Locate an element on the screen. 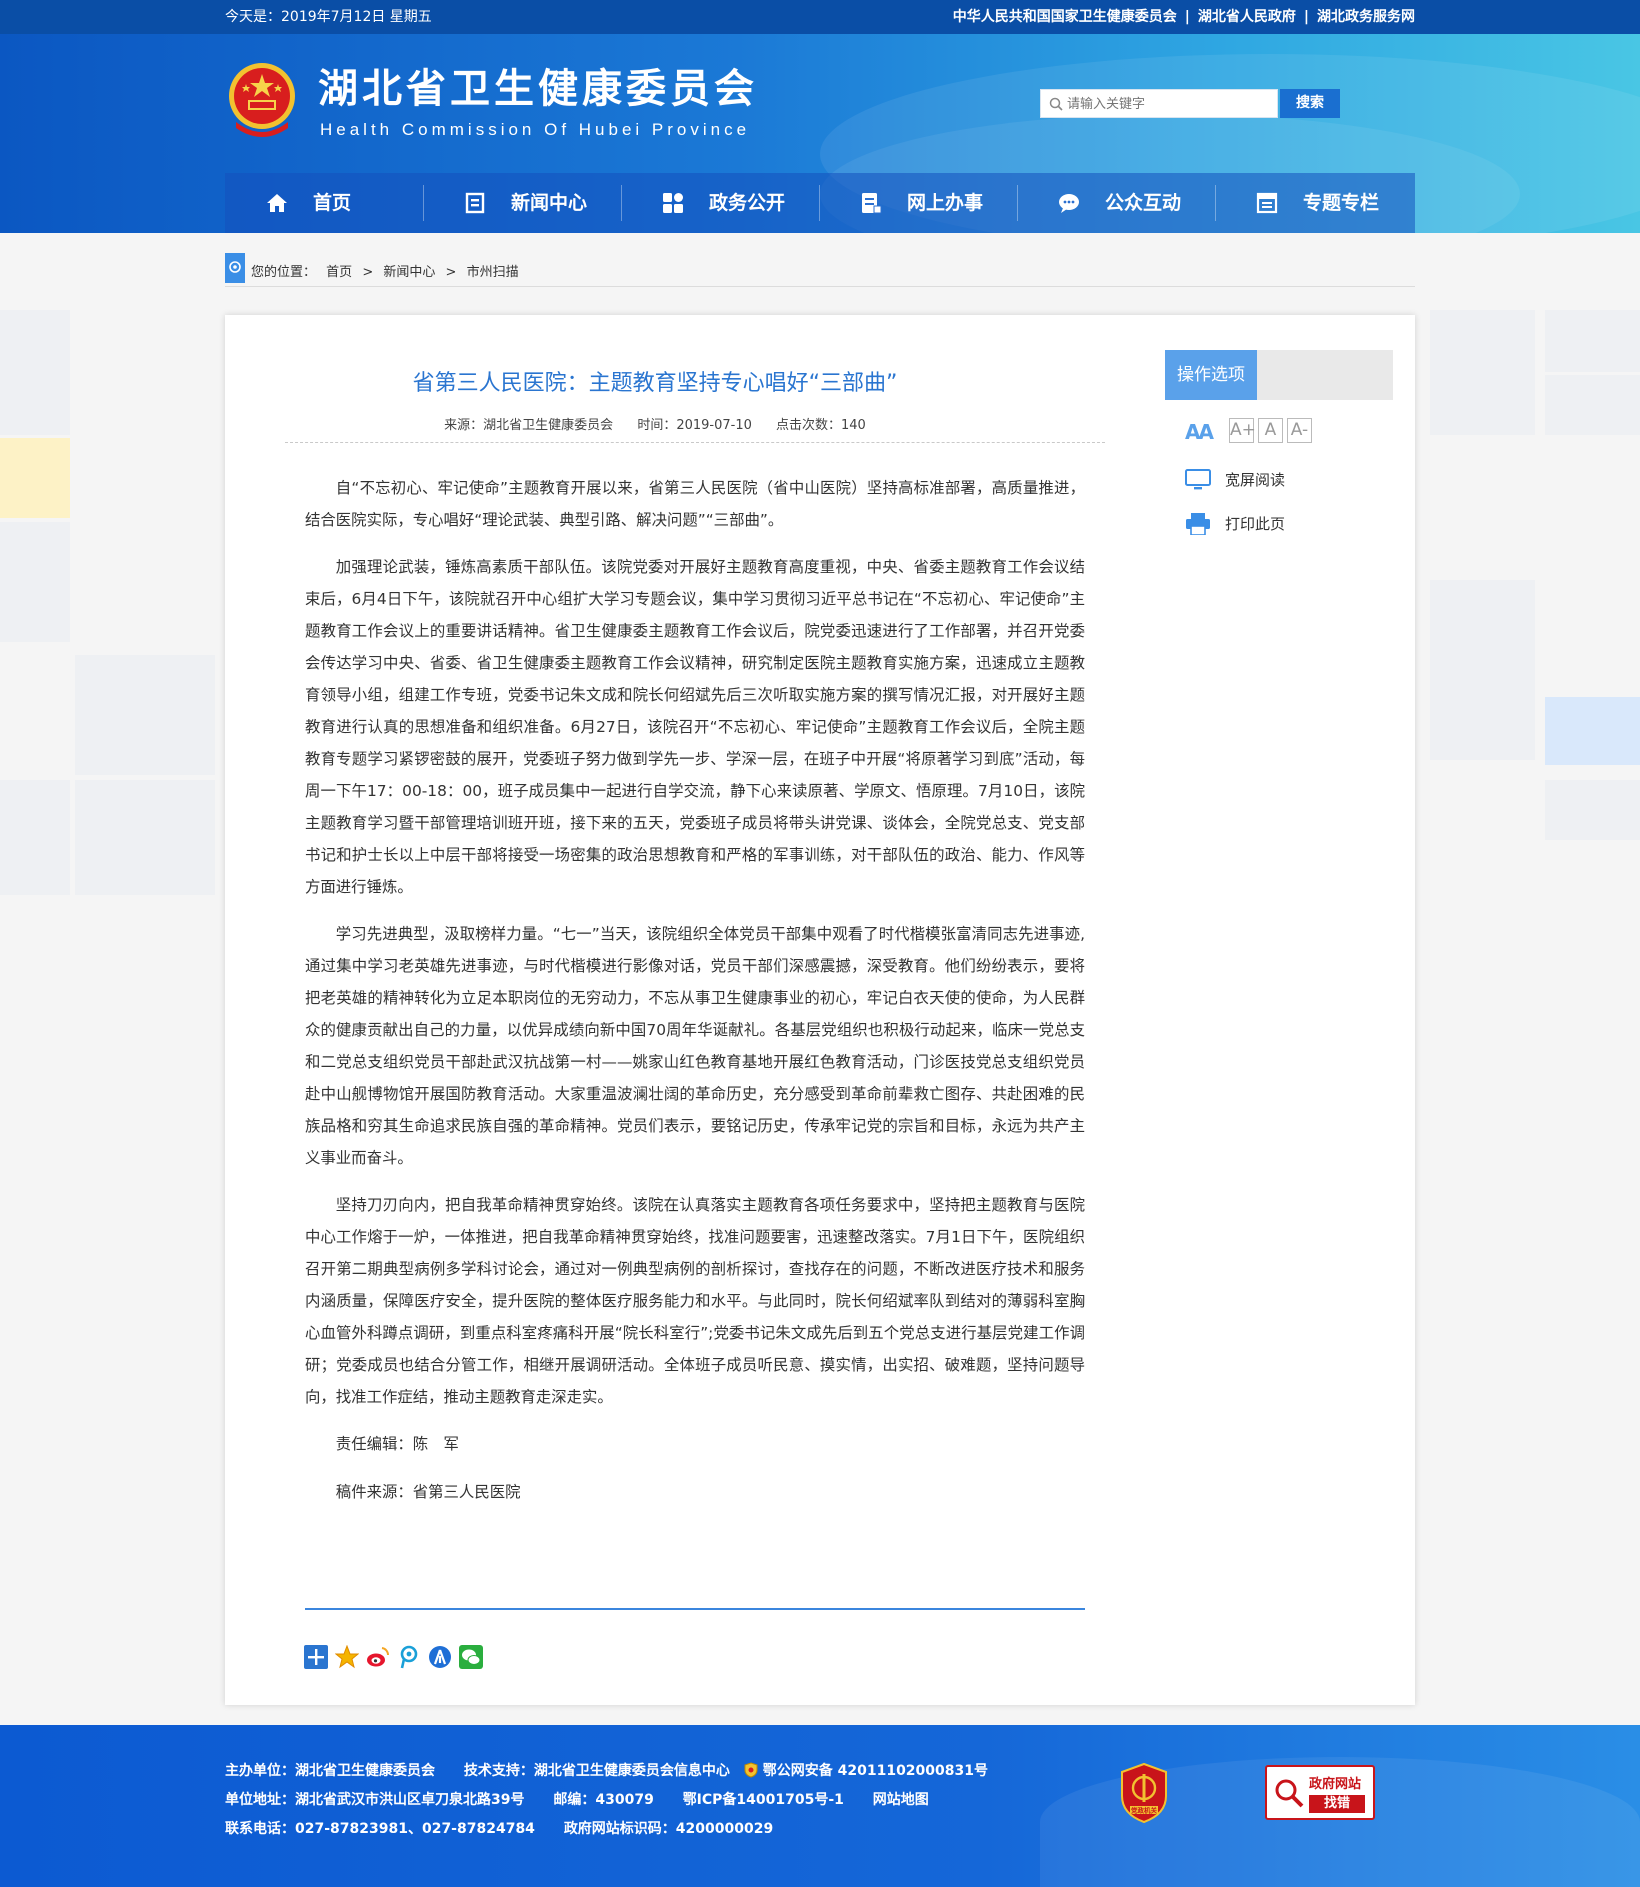 The height and width of the screenshot is (1887, 1640). party-badge-text: 党政机关 is located at coordinates (1144, 1810).